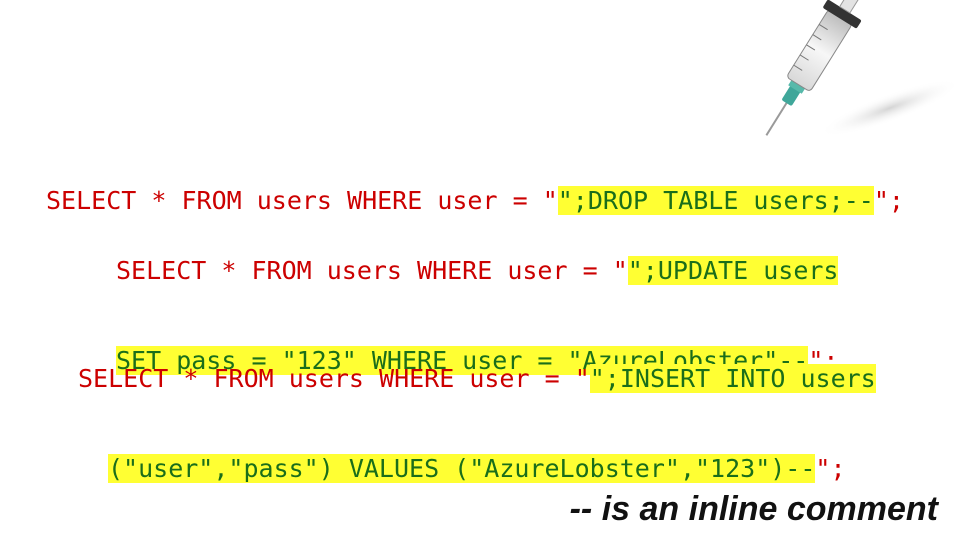  Describe the element at coordinates (732, 378) in the screenshot. I see `injected-payload: ";INSERT INTO users` at that location.